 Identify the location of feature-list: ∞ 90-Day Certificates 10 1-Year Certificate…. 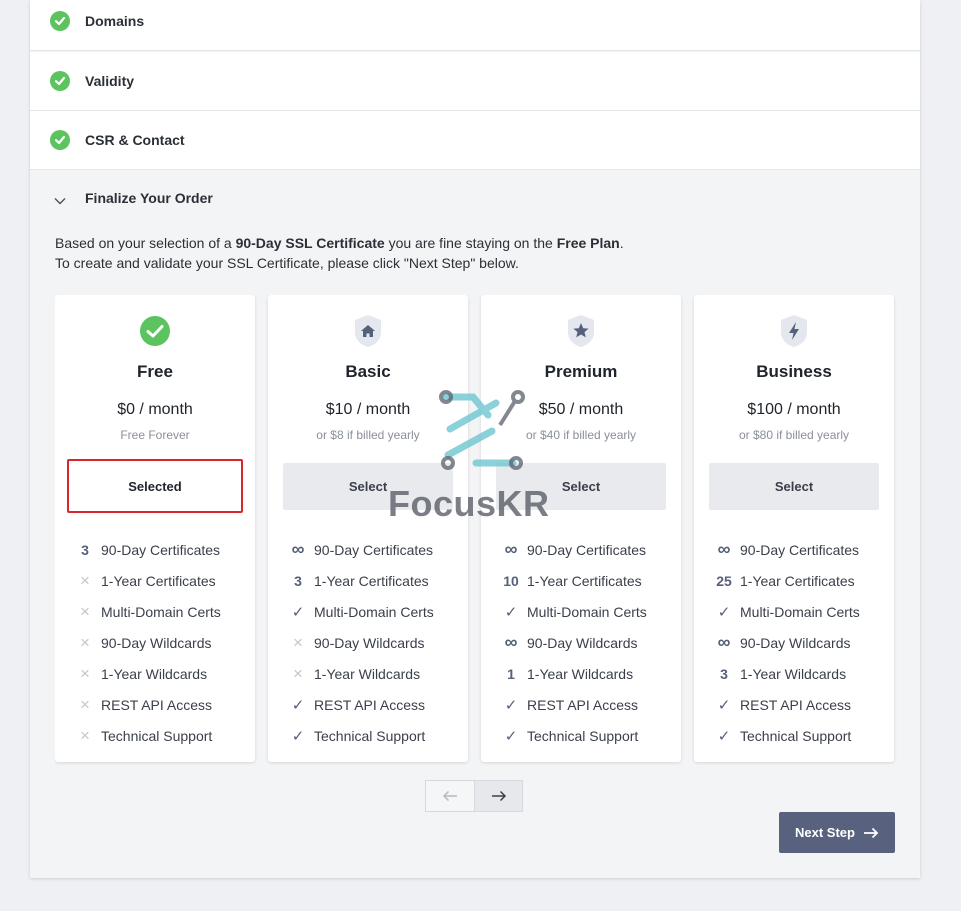
(589, 642).